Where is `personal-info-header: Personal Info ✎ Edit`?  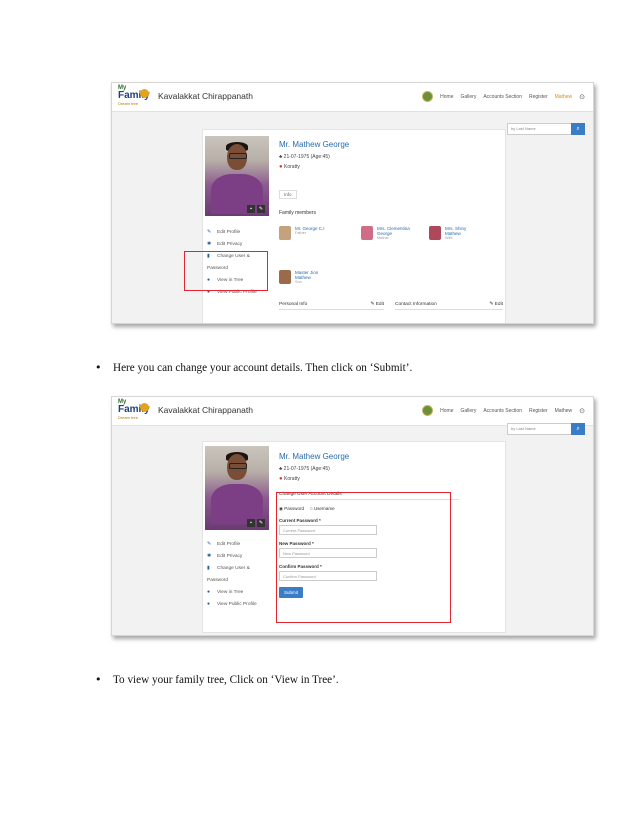
personal-info-header: Personal Info ✎ Edit is located at coordinates (331, 306).